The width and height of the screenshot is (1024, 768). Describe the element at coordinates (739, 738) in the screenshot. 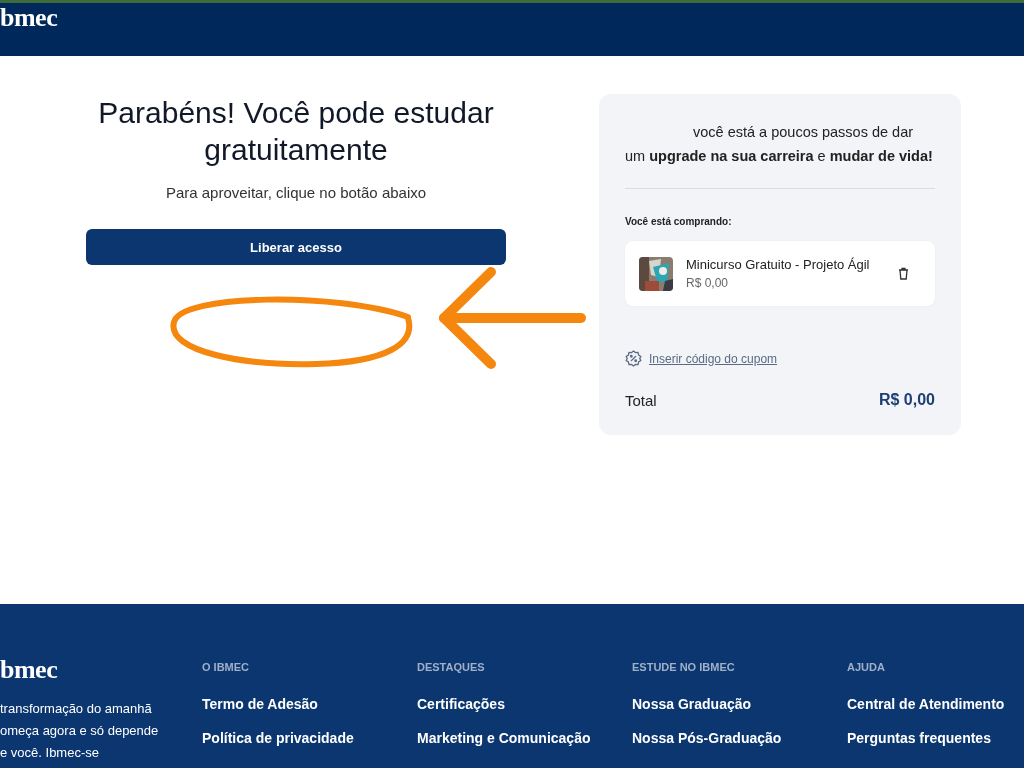

I see `footer-link: Nossa Pós-Graduação` at that location.